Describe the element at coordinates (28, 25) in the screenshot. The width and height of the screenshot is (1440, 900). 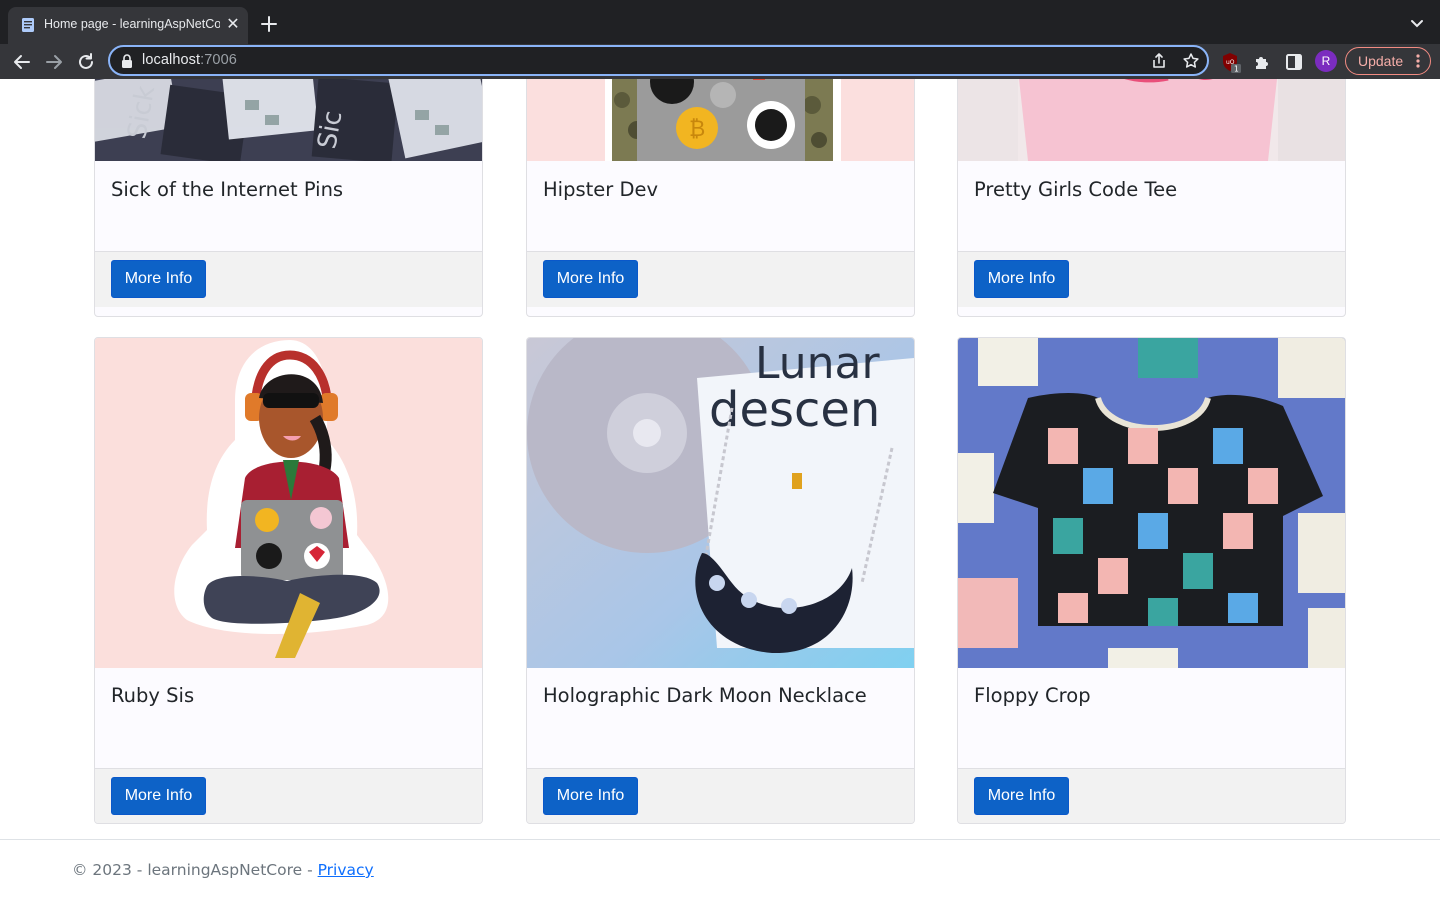
I see `page-favicon-icon` at that location.